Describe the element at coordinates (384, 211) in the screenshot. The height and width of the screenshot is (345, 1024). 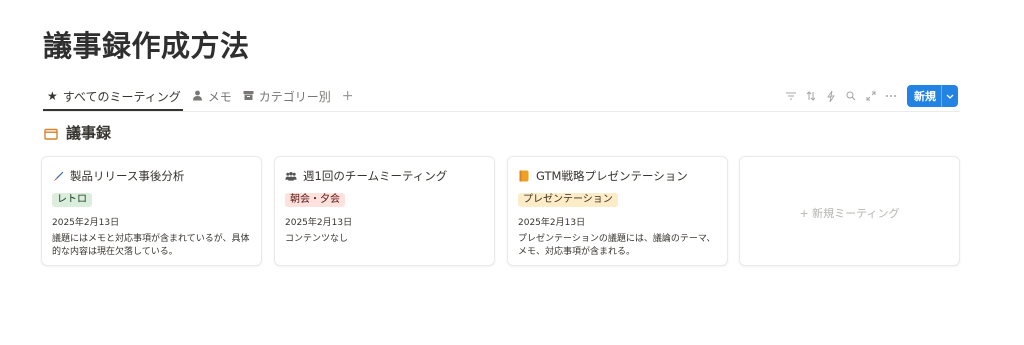
I see `meeting-card: 週1回のチームミーティング 朝会・夕会 2025年2月13日 コンテンツなし` at that location.